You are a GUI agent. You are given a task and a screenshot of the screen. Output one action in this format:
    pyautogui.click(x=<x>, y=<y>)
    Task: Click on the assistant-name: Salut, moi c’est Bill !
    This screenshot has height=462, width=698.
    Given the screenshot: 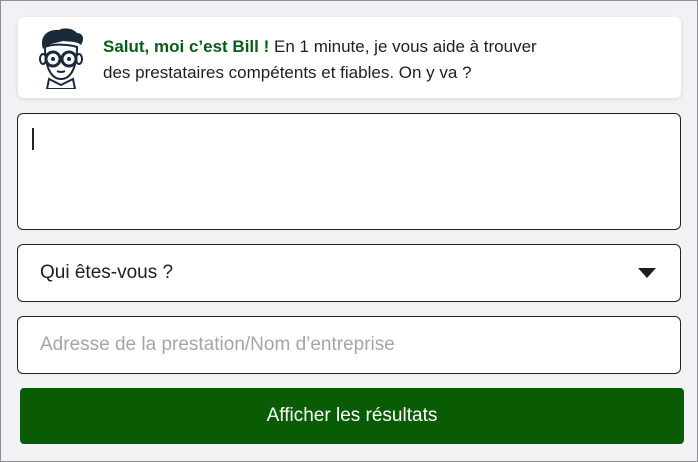 What is the action you would take?
    pyautogui.click(x=186, y=46)
    